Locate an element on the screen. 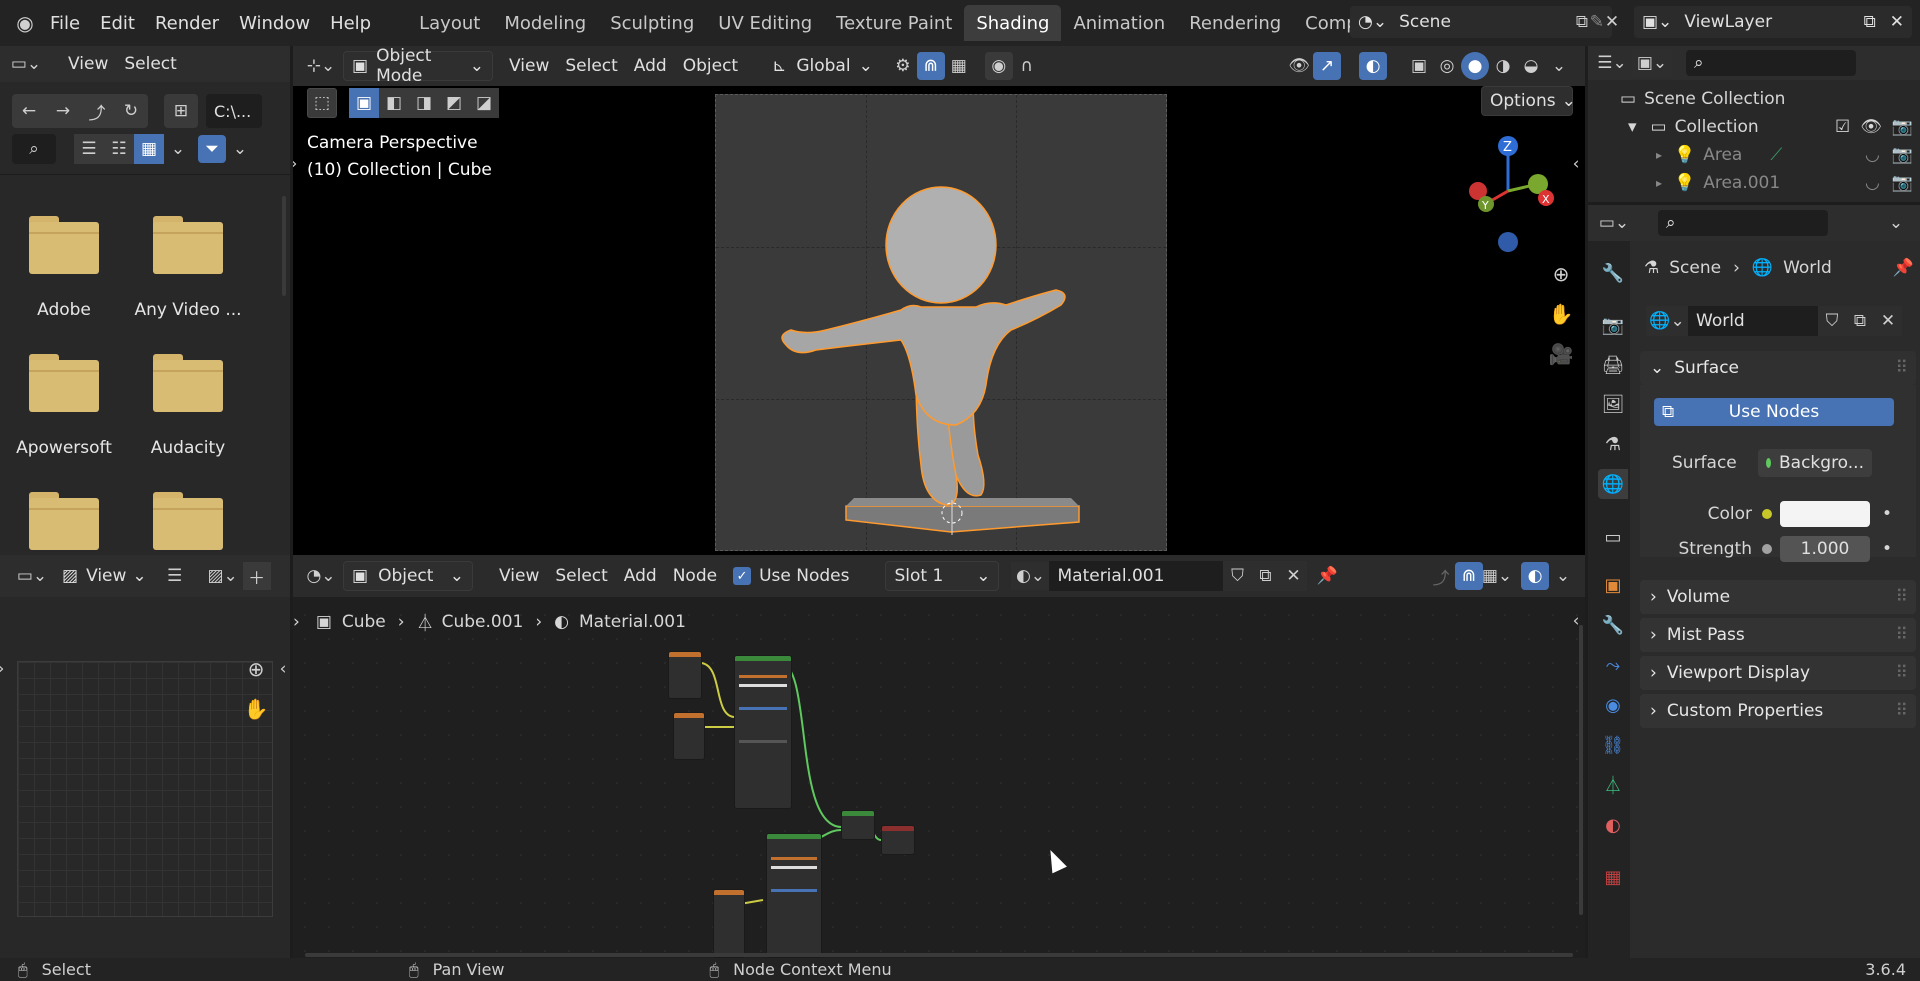 The height and width of the screenshot is (981, 1920). display-mode-icon: ▣⌄ is located at coordinates (1652, 63).